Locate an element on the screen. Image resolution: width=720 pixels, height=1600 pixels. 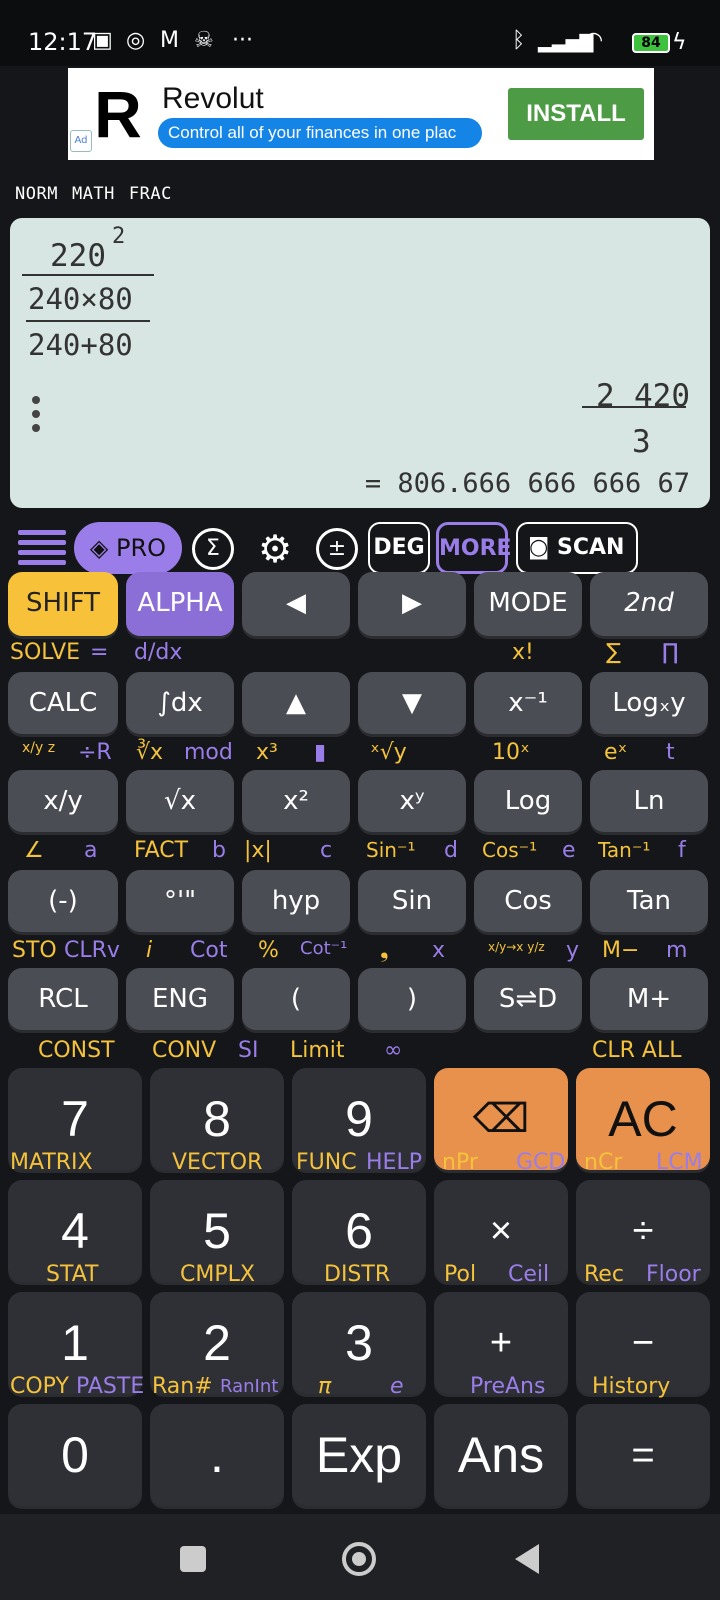
deg-button: DEG is located at coordinates (399, 548).